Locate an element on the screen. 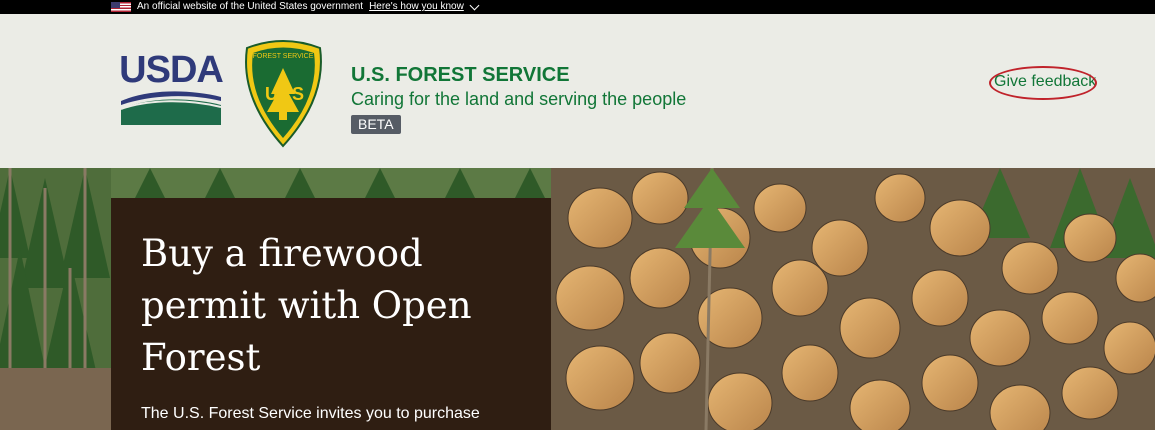 This screenshot has height=430, width=1155. chevron-down-icon is located at coordinates (474, 5).